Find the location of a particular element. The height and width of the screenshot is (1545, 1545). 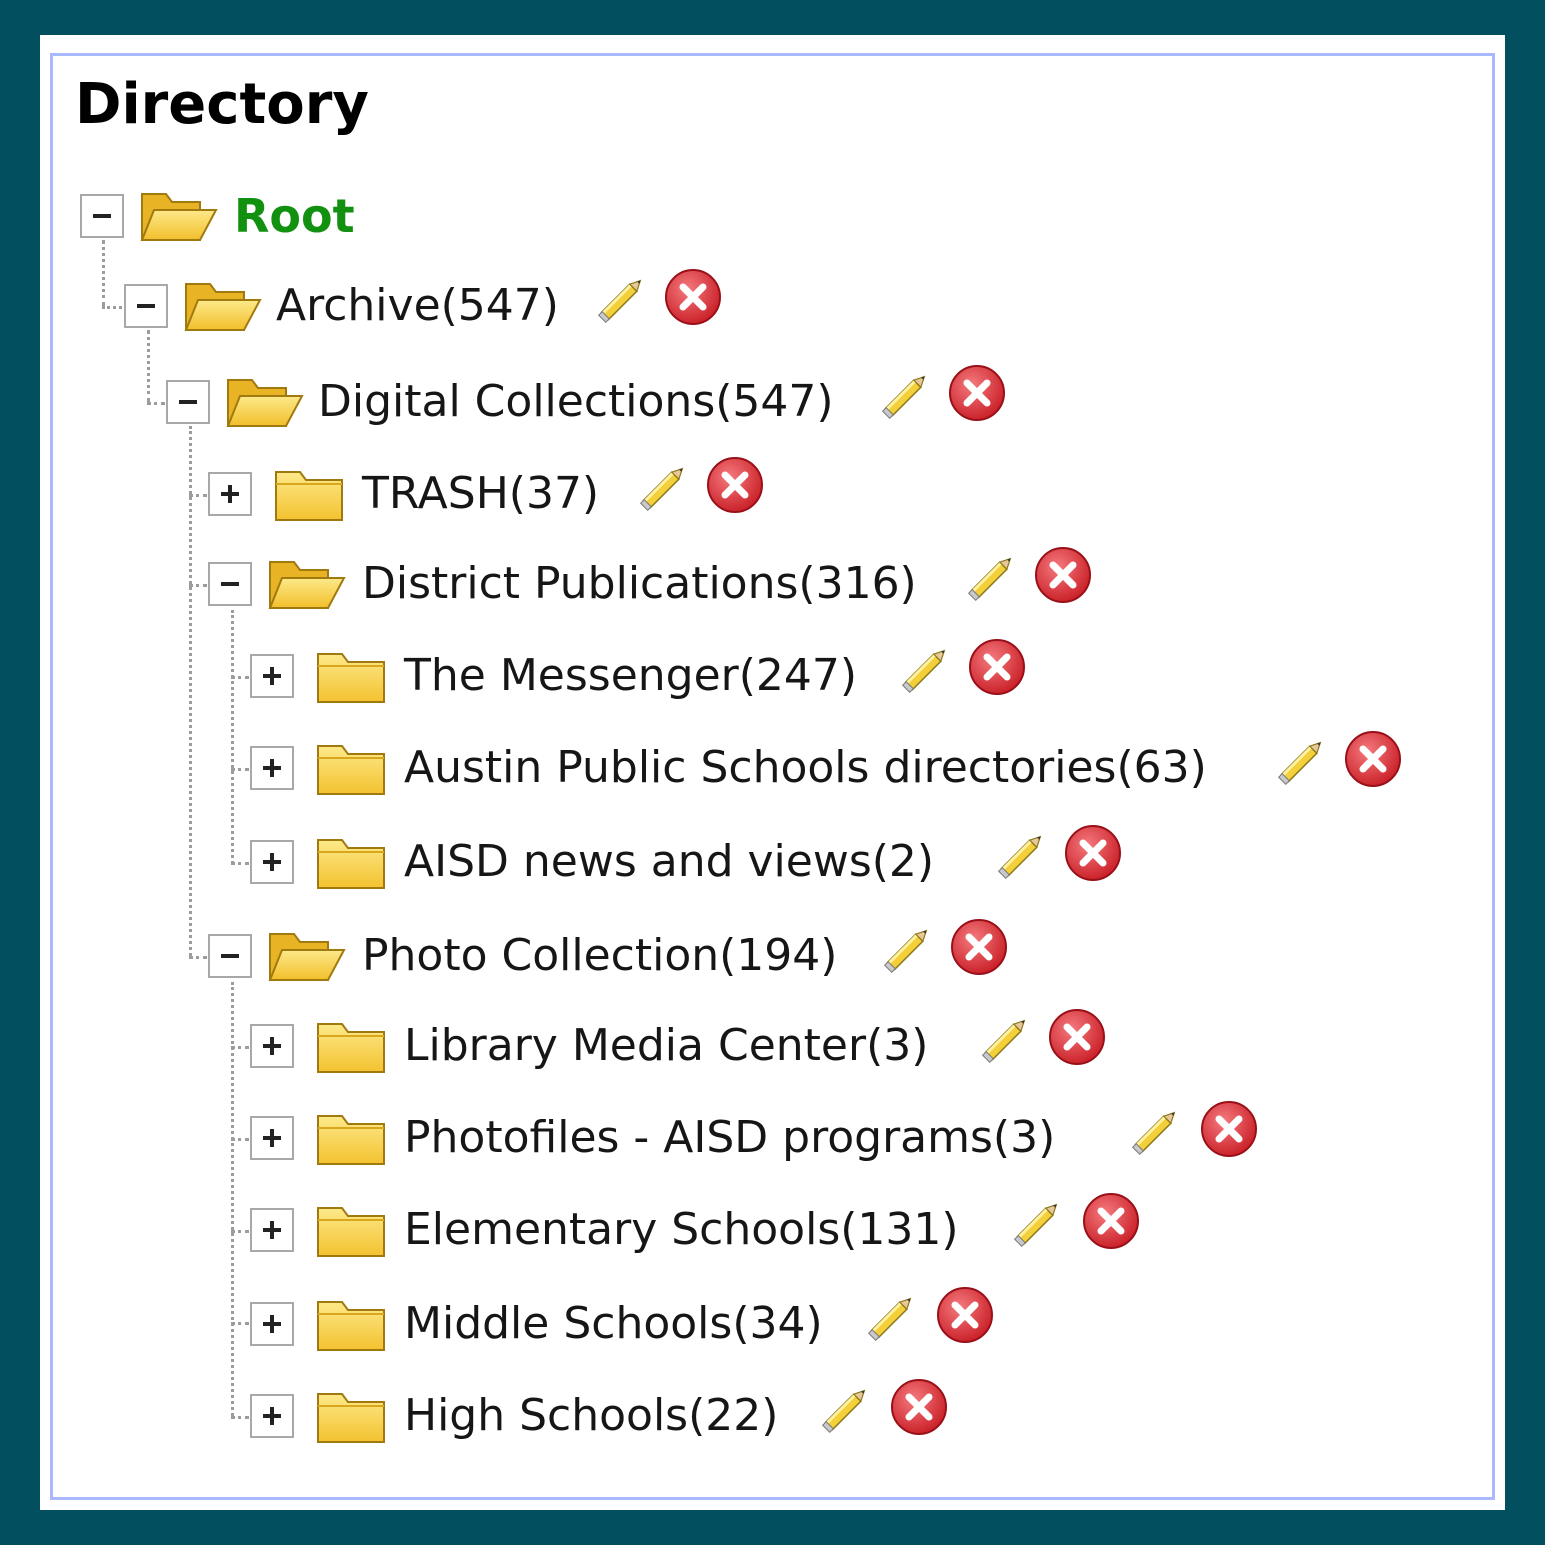

tree-node-label: Elementary Schools(131) is located at coordinates (681, 1230).